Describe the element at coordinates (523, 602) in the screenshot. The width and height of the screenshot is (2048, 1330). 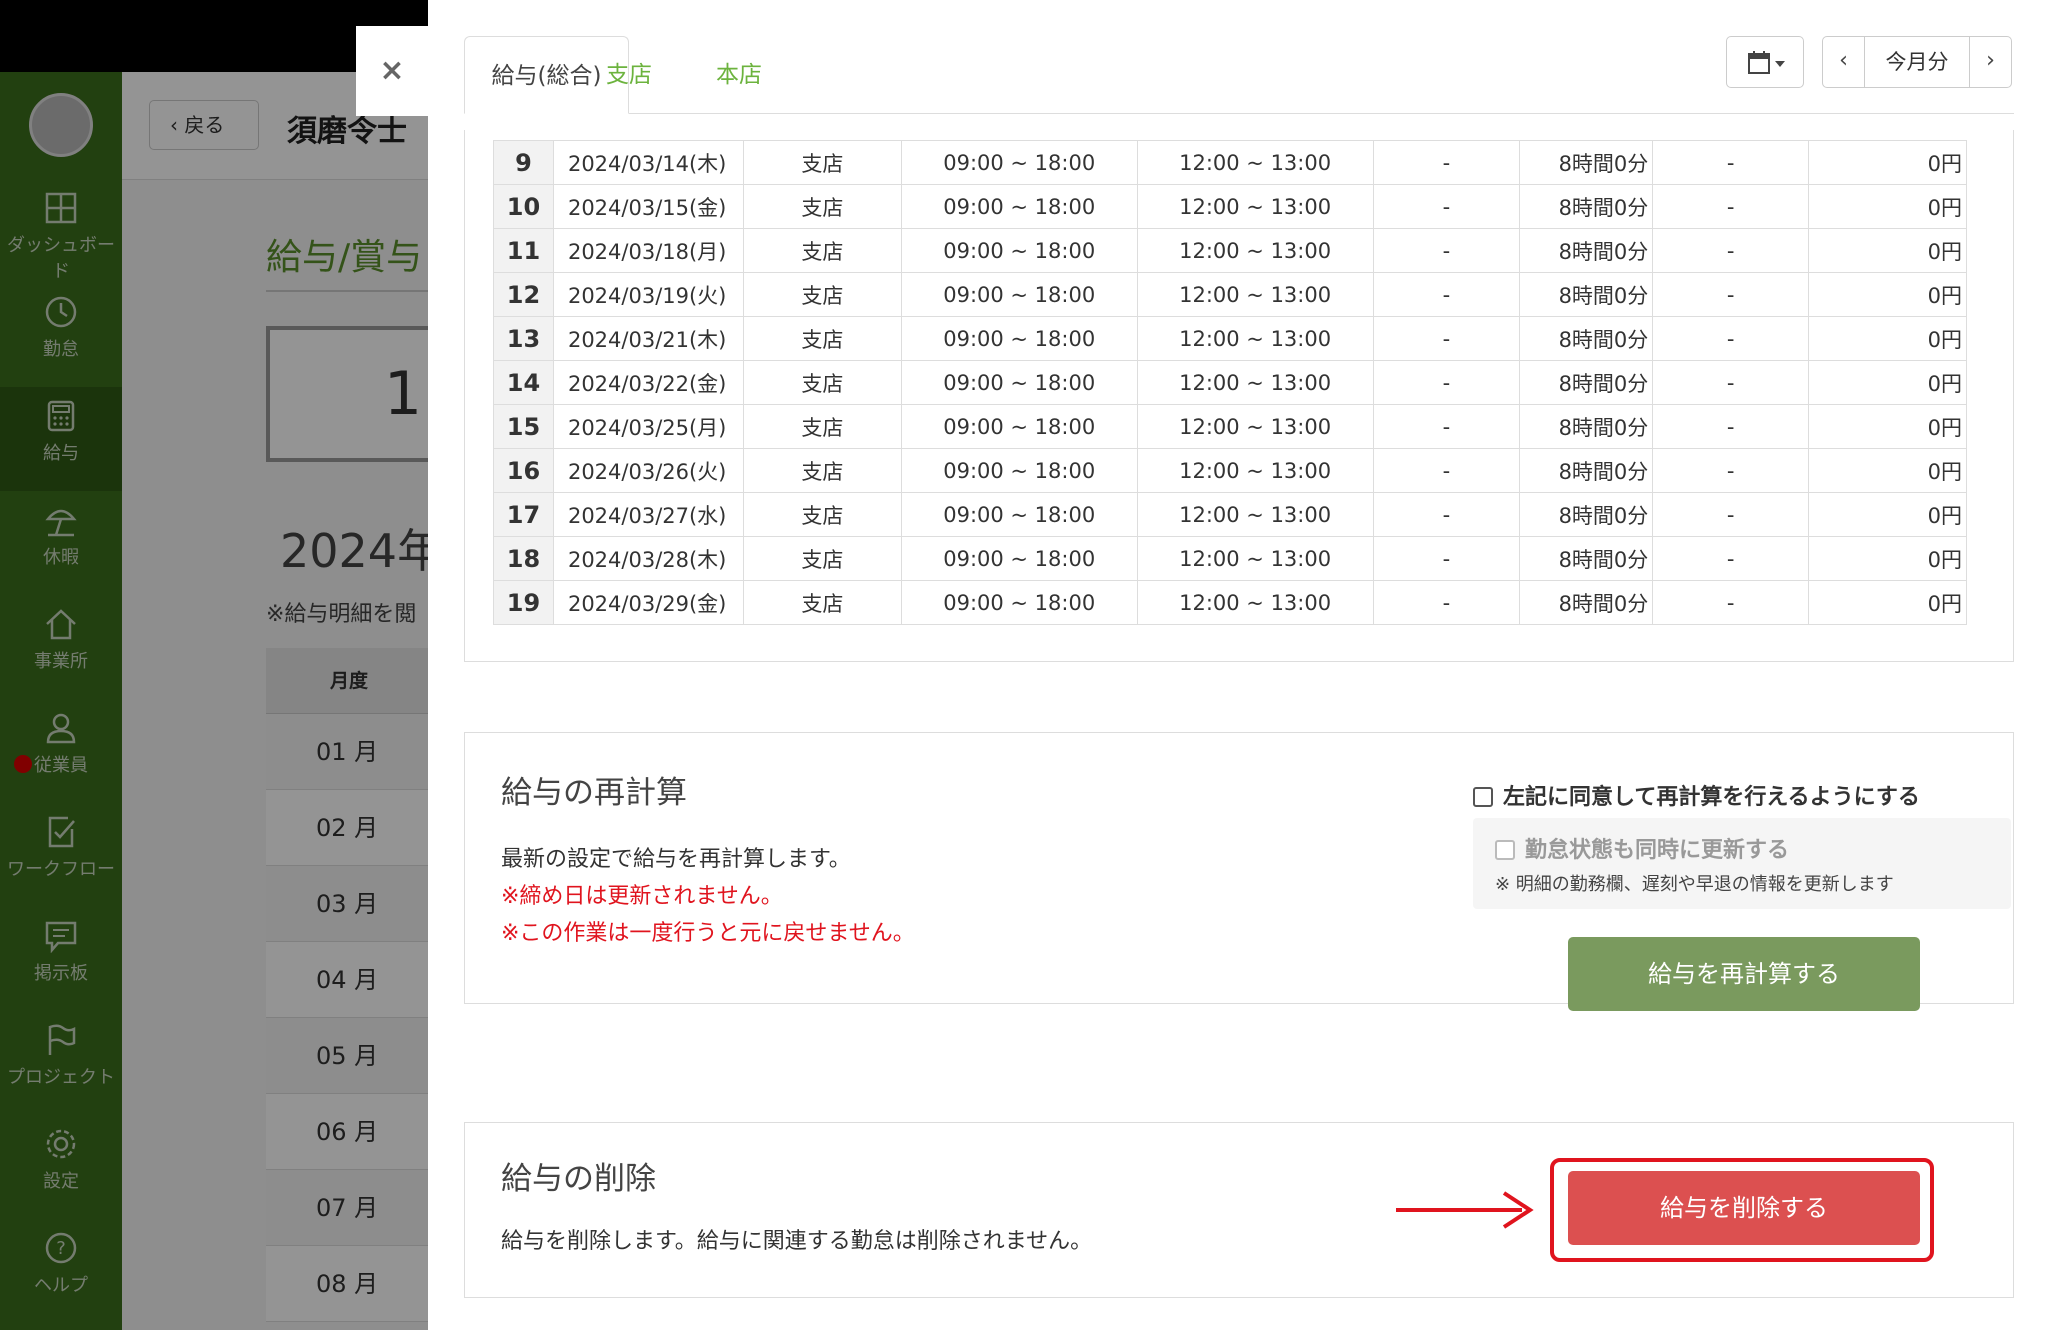
I see `cell-no: 19` at that location.